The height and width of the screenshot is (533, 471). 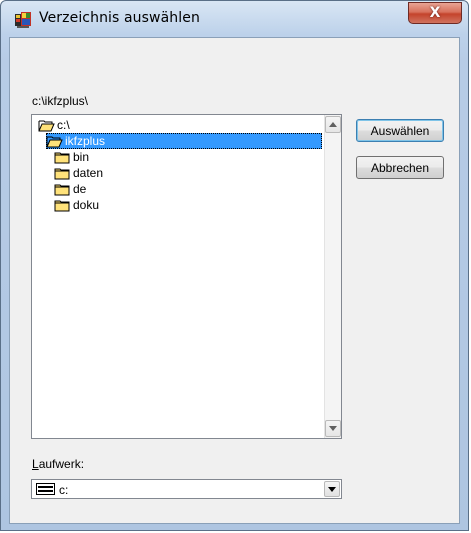 I want to click on drive-label-accesskey: L, so click(x=35, y=464).